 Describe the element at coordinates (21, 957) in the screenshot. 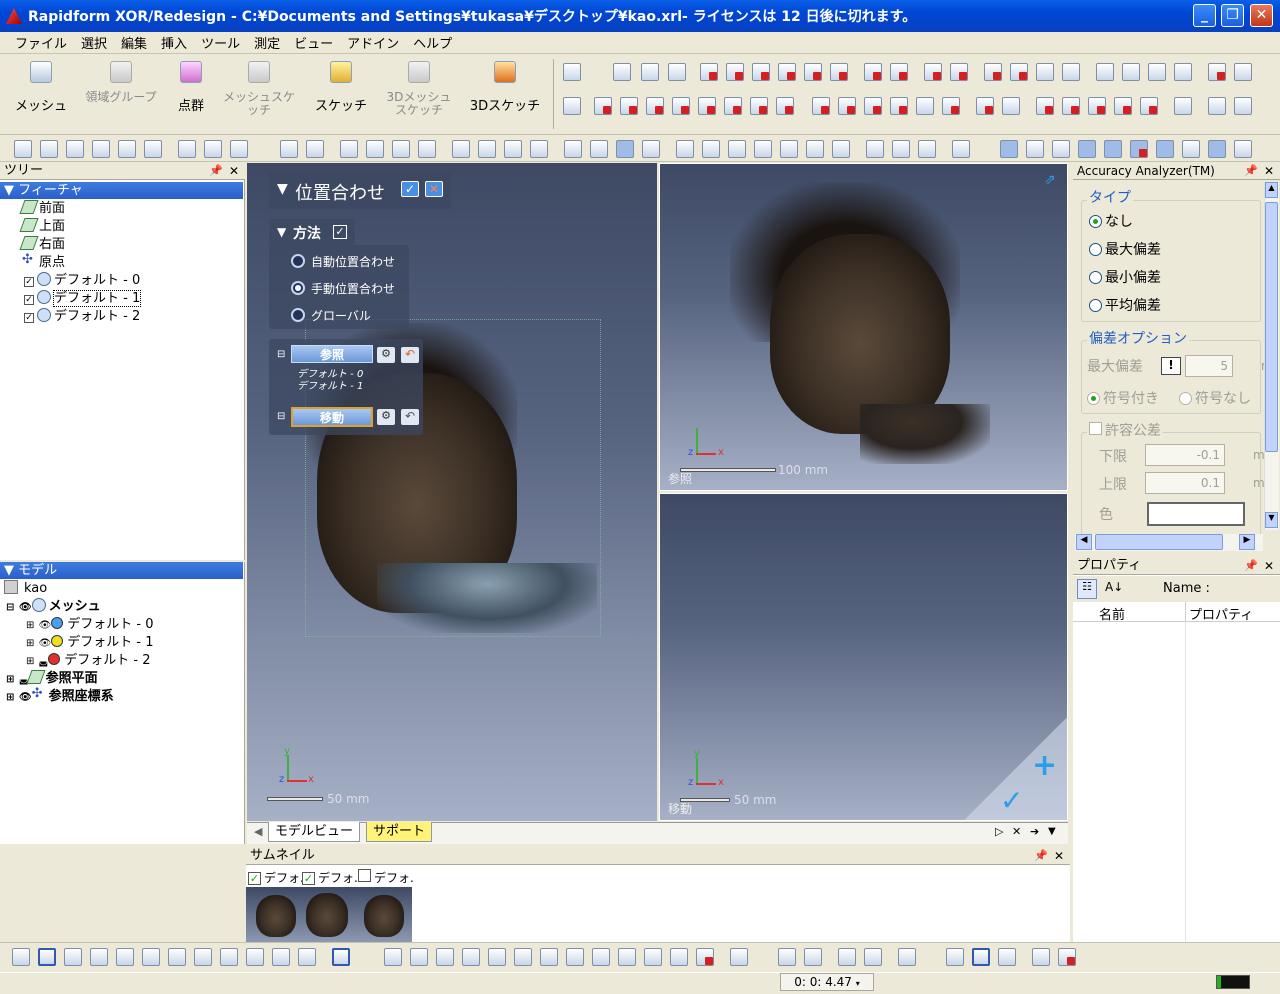

I see `select-line-icon` at that location.